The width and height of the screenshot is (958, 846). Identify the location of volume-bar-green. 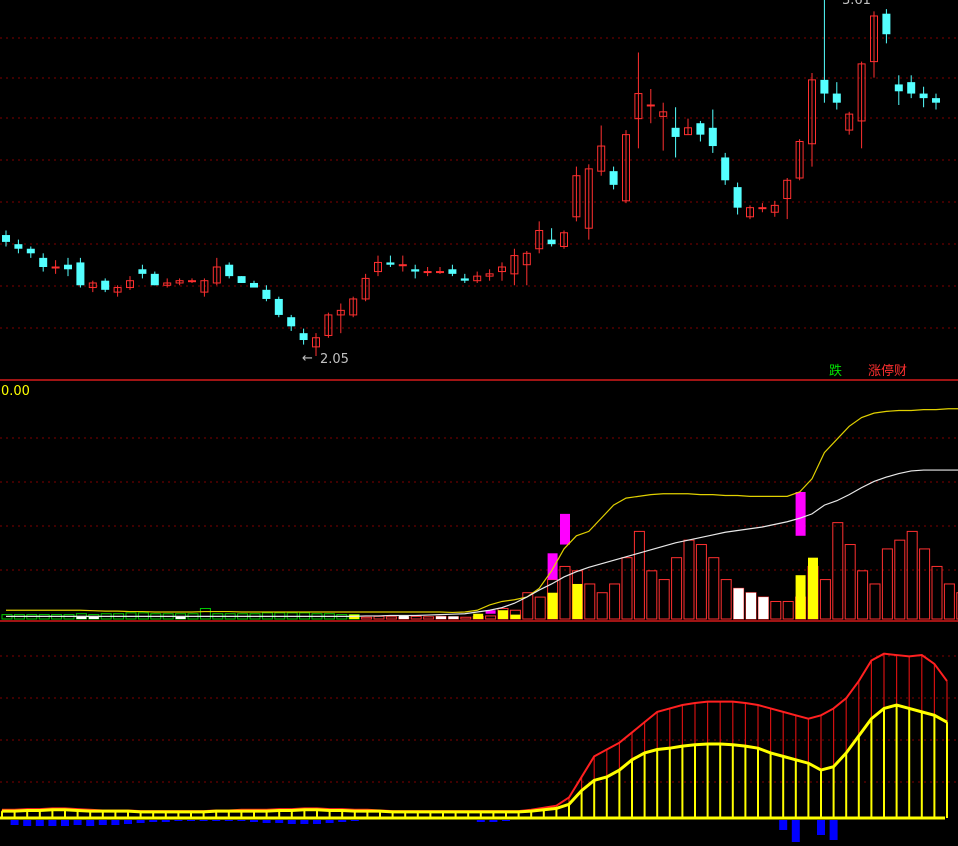
(205, 613).